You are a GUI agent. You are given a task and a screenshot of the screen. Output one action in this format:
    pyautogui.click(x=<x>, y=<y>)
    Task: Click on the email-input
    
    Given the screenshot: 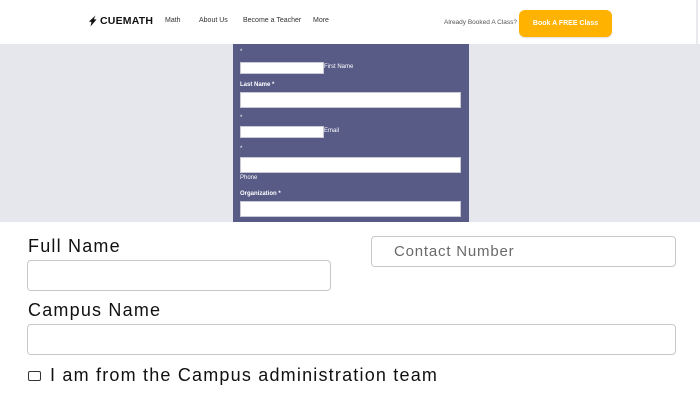 What is the action you would take?
    pyautogui.click(x=282, y=132)
    